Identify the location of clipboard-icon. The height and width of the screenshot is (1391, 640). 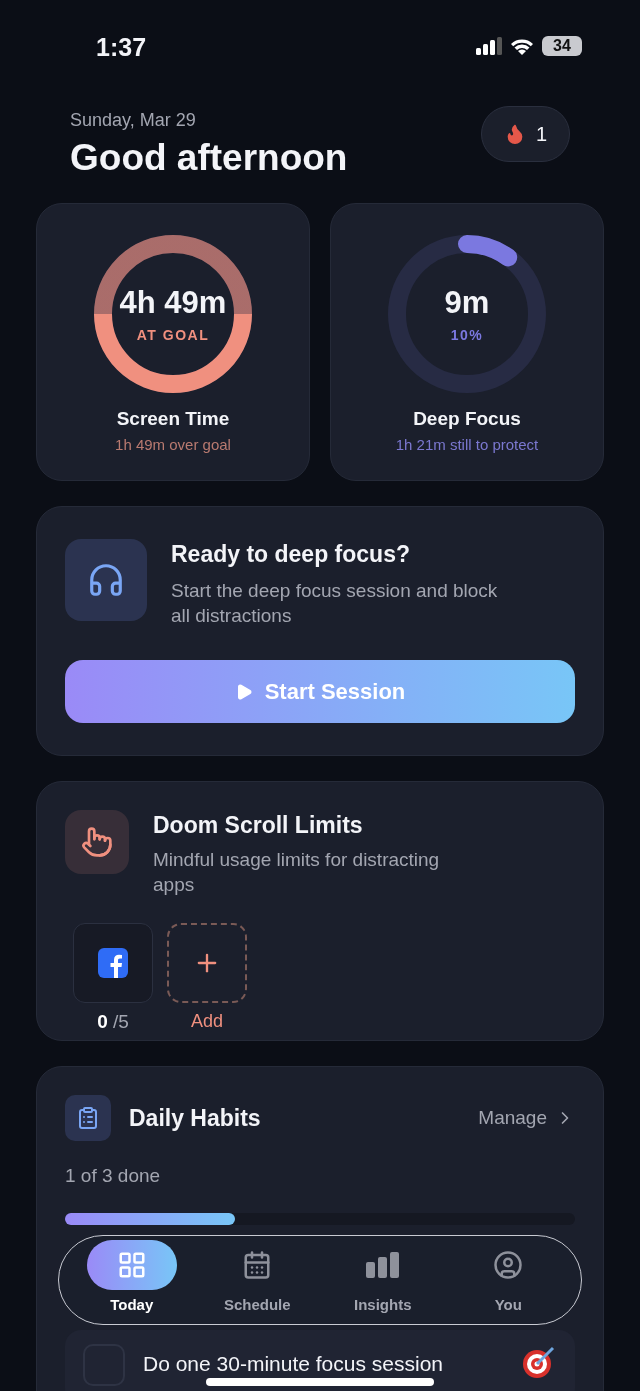
(88, 1118).